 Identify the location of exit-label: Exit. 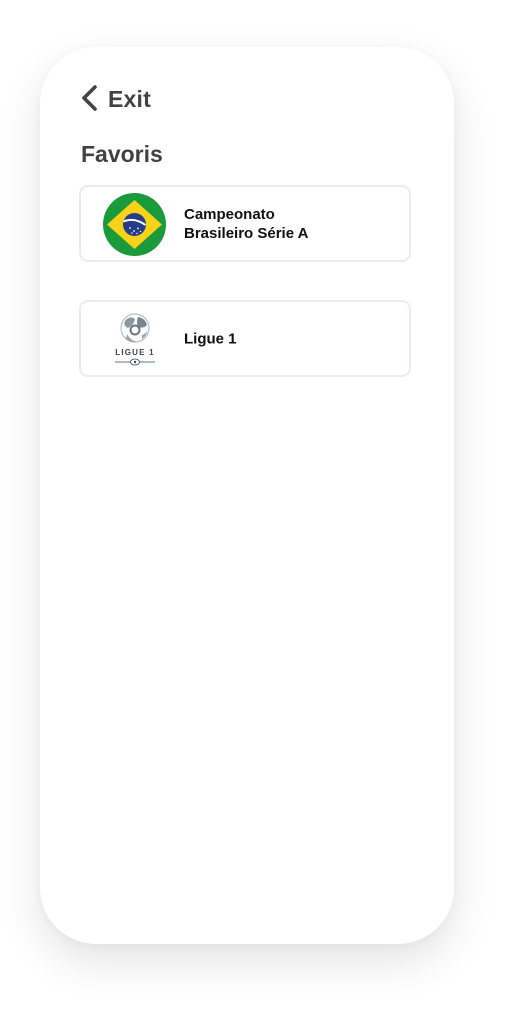
(129, 98).